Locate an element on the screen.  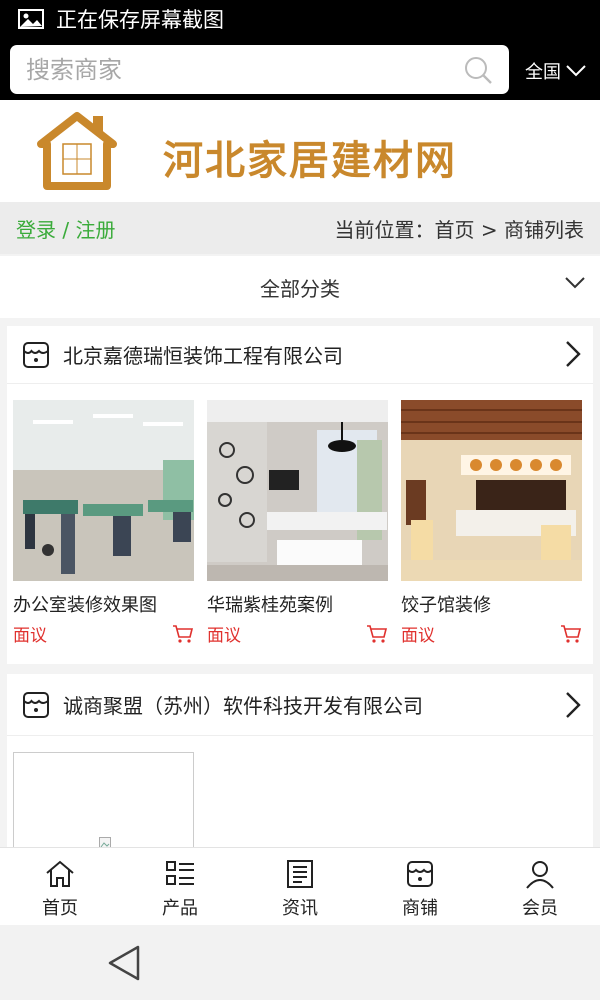
tab-label: 资讯 is located at coordinates (300, 908).